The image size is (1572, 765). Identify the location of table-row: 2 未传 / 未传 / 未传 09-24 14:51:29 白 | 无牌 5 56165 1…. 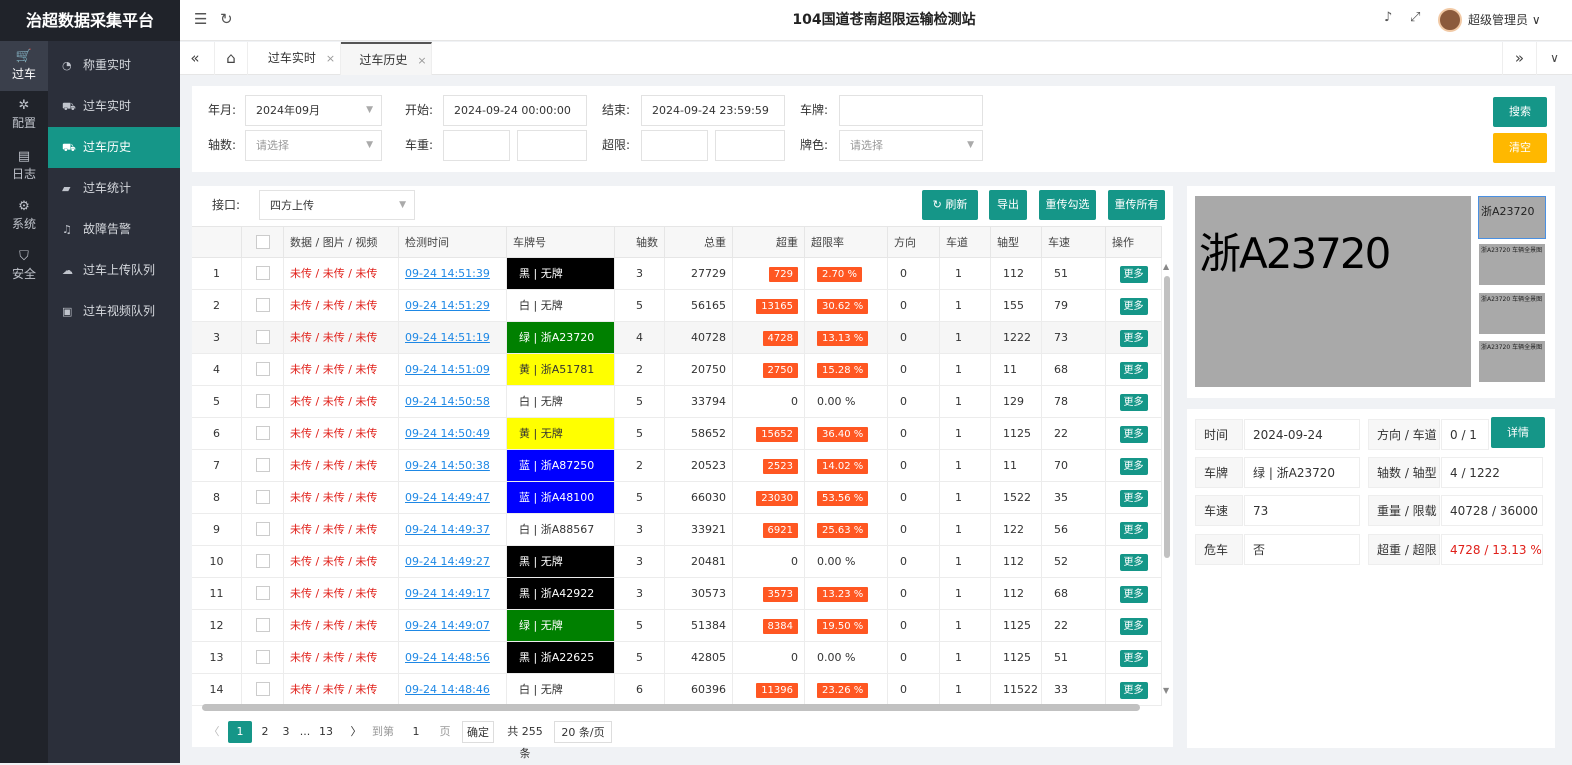
(677, 306).